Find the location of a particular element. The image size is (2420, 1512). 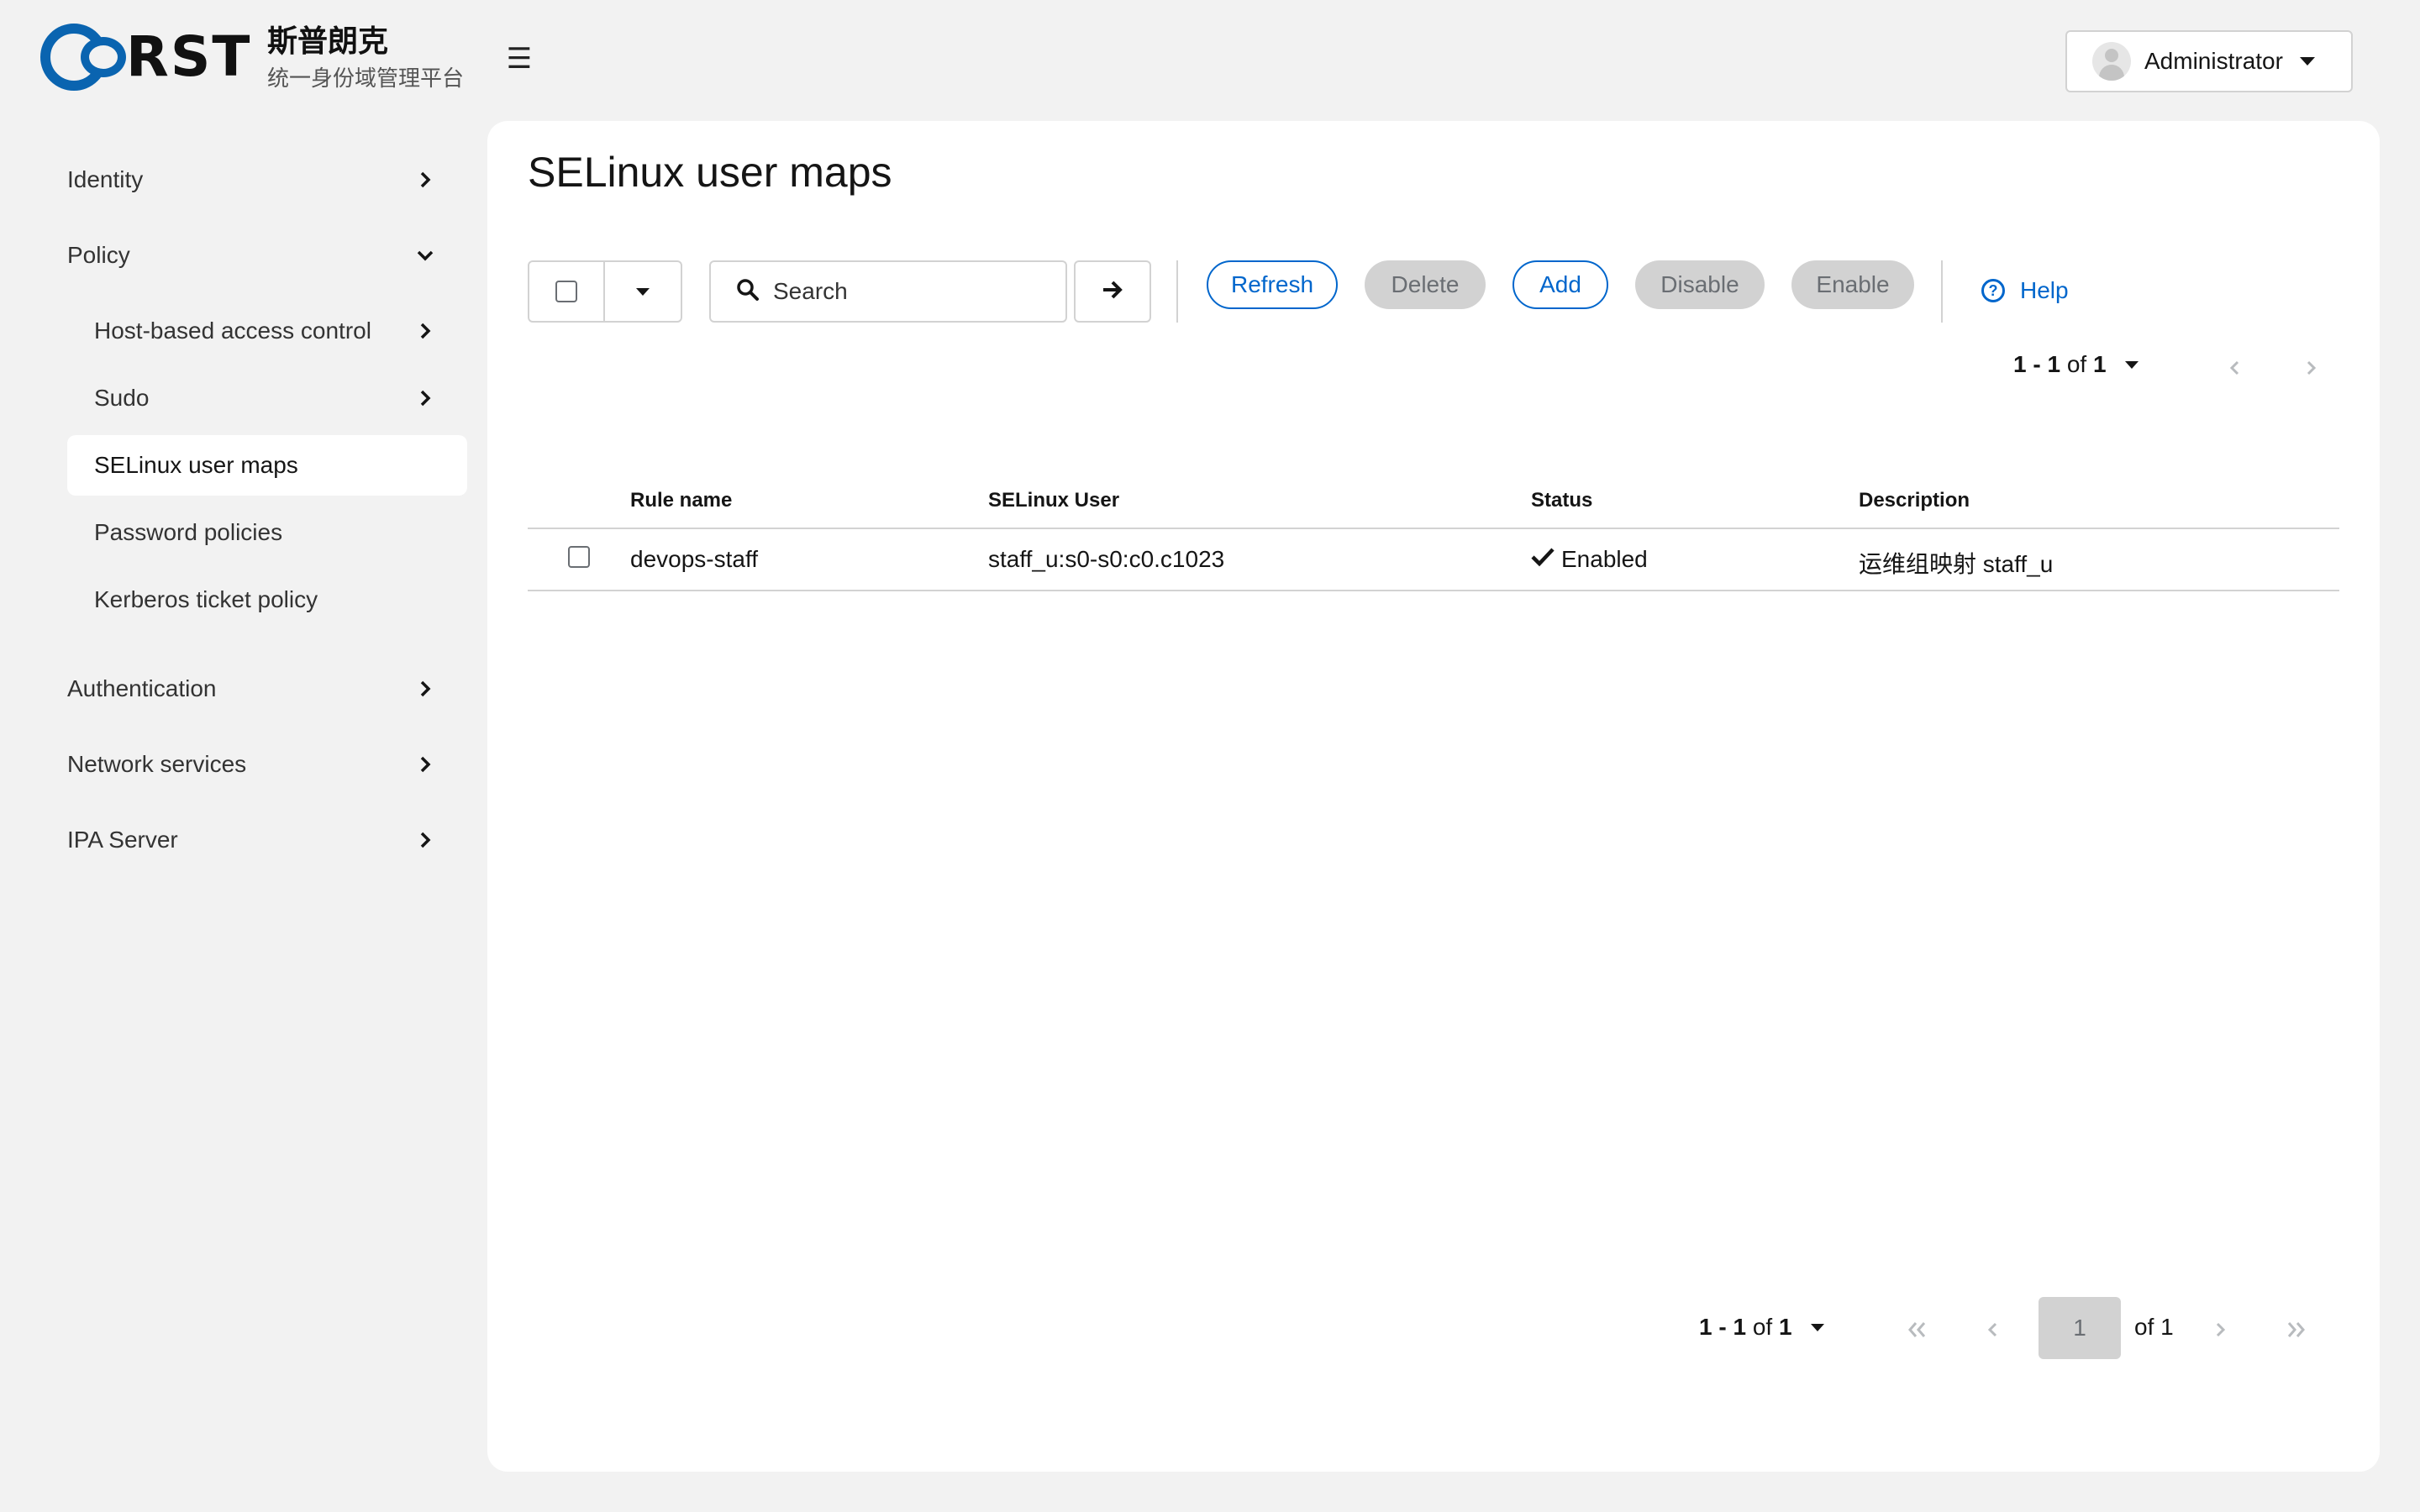

sidebar-item-password-policies: Password policies is located at coordinates (267, 532).